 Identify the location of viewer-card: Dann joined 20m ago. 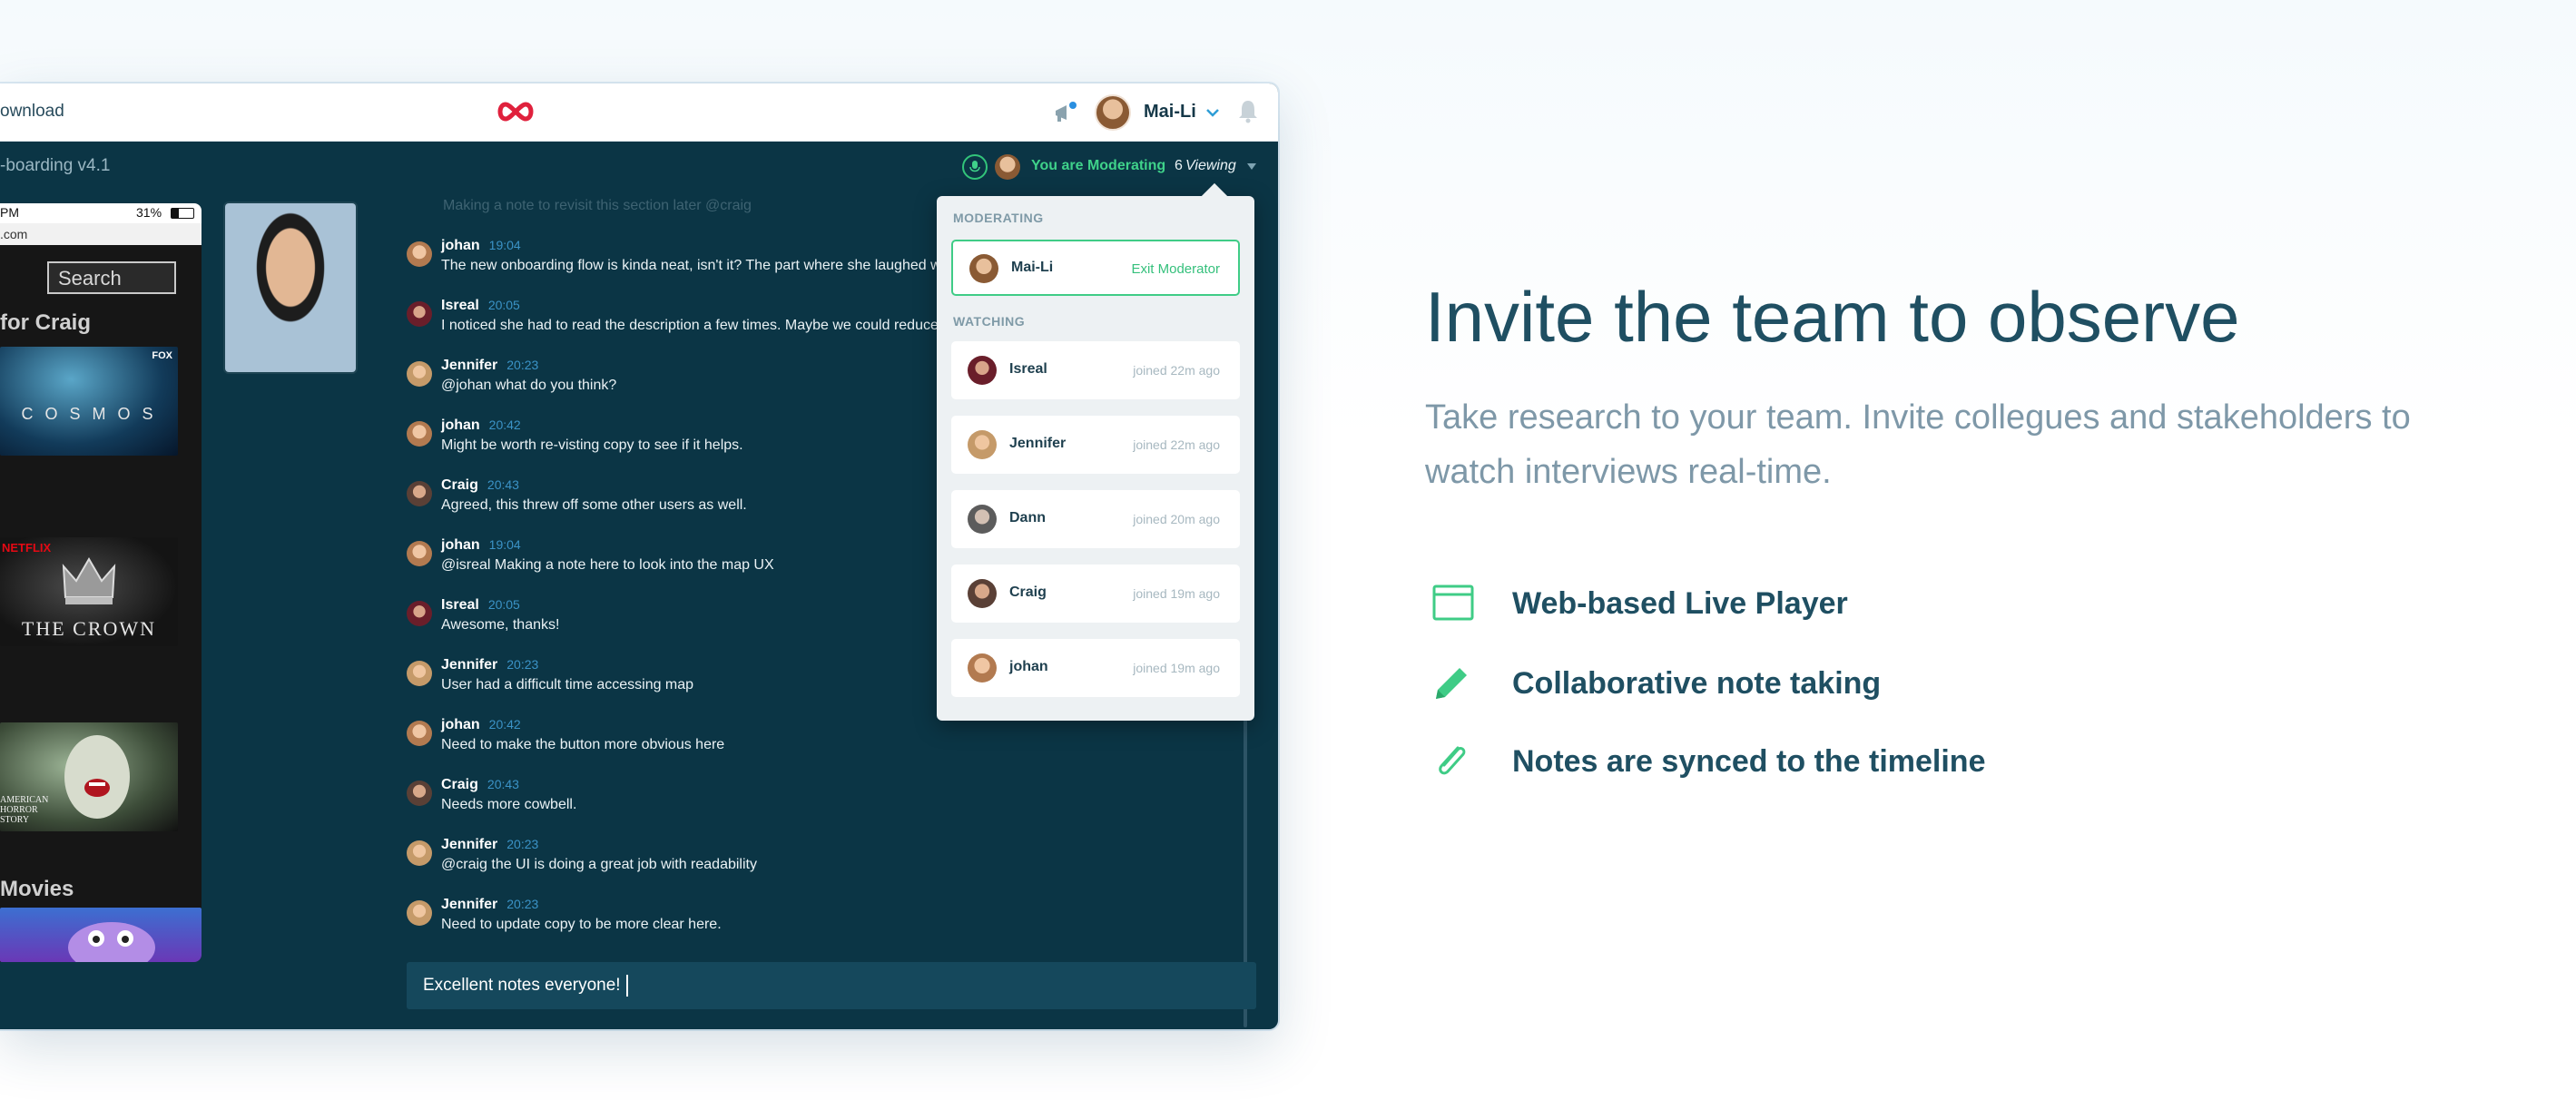
(1095, 519).